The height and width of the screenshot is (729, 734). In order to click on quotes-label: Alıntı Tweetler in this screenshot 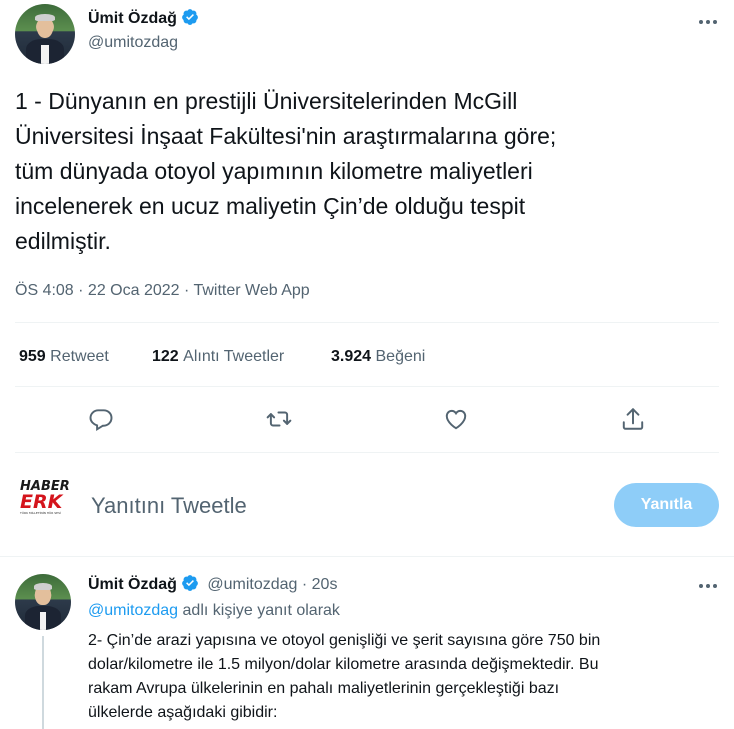, I will do `click(234, 356)`.